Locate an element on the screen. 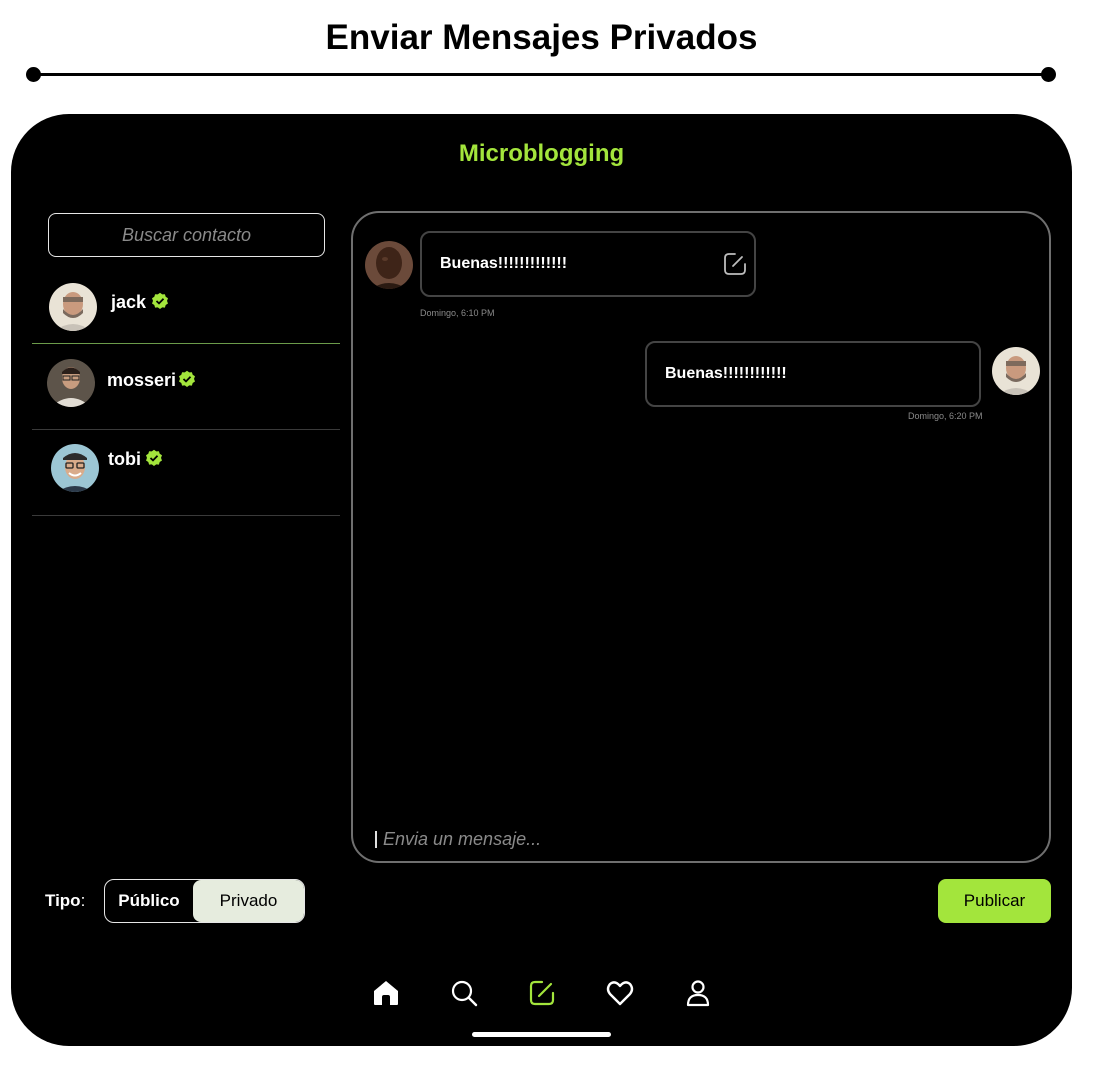  search-contact-input: Buscar contacto is located at coordinates (186, 235).